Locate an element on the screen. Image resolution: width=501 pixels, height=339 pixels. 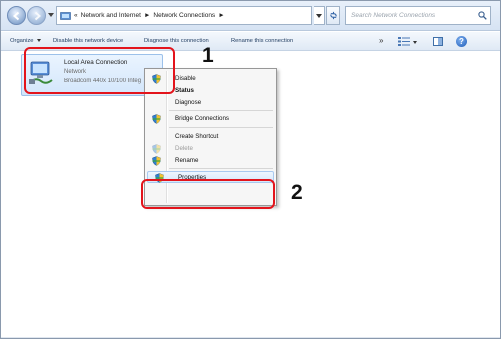
menu-item-rename: Rename is located at coordinates (210, 161).